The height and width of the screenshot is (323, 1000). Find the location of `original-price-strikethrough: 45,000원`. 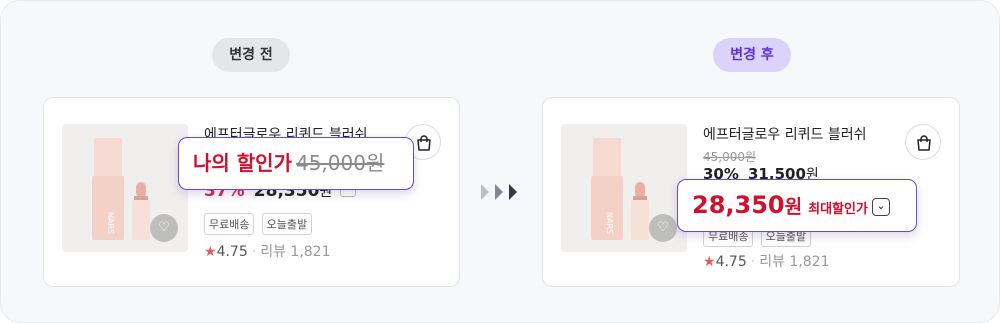

original-price-strikethrough: 45,000원 is located at coordinates (340, 163).